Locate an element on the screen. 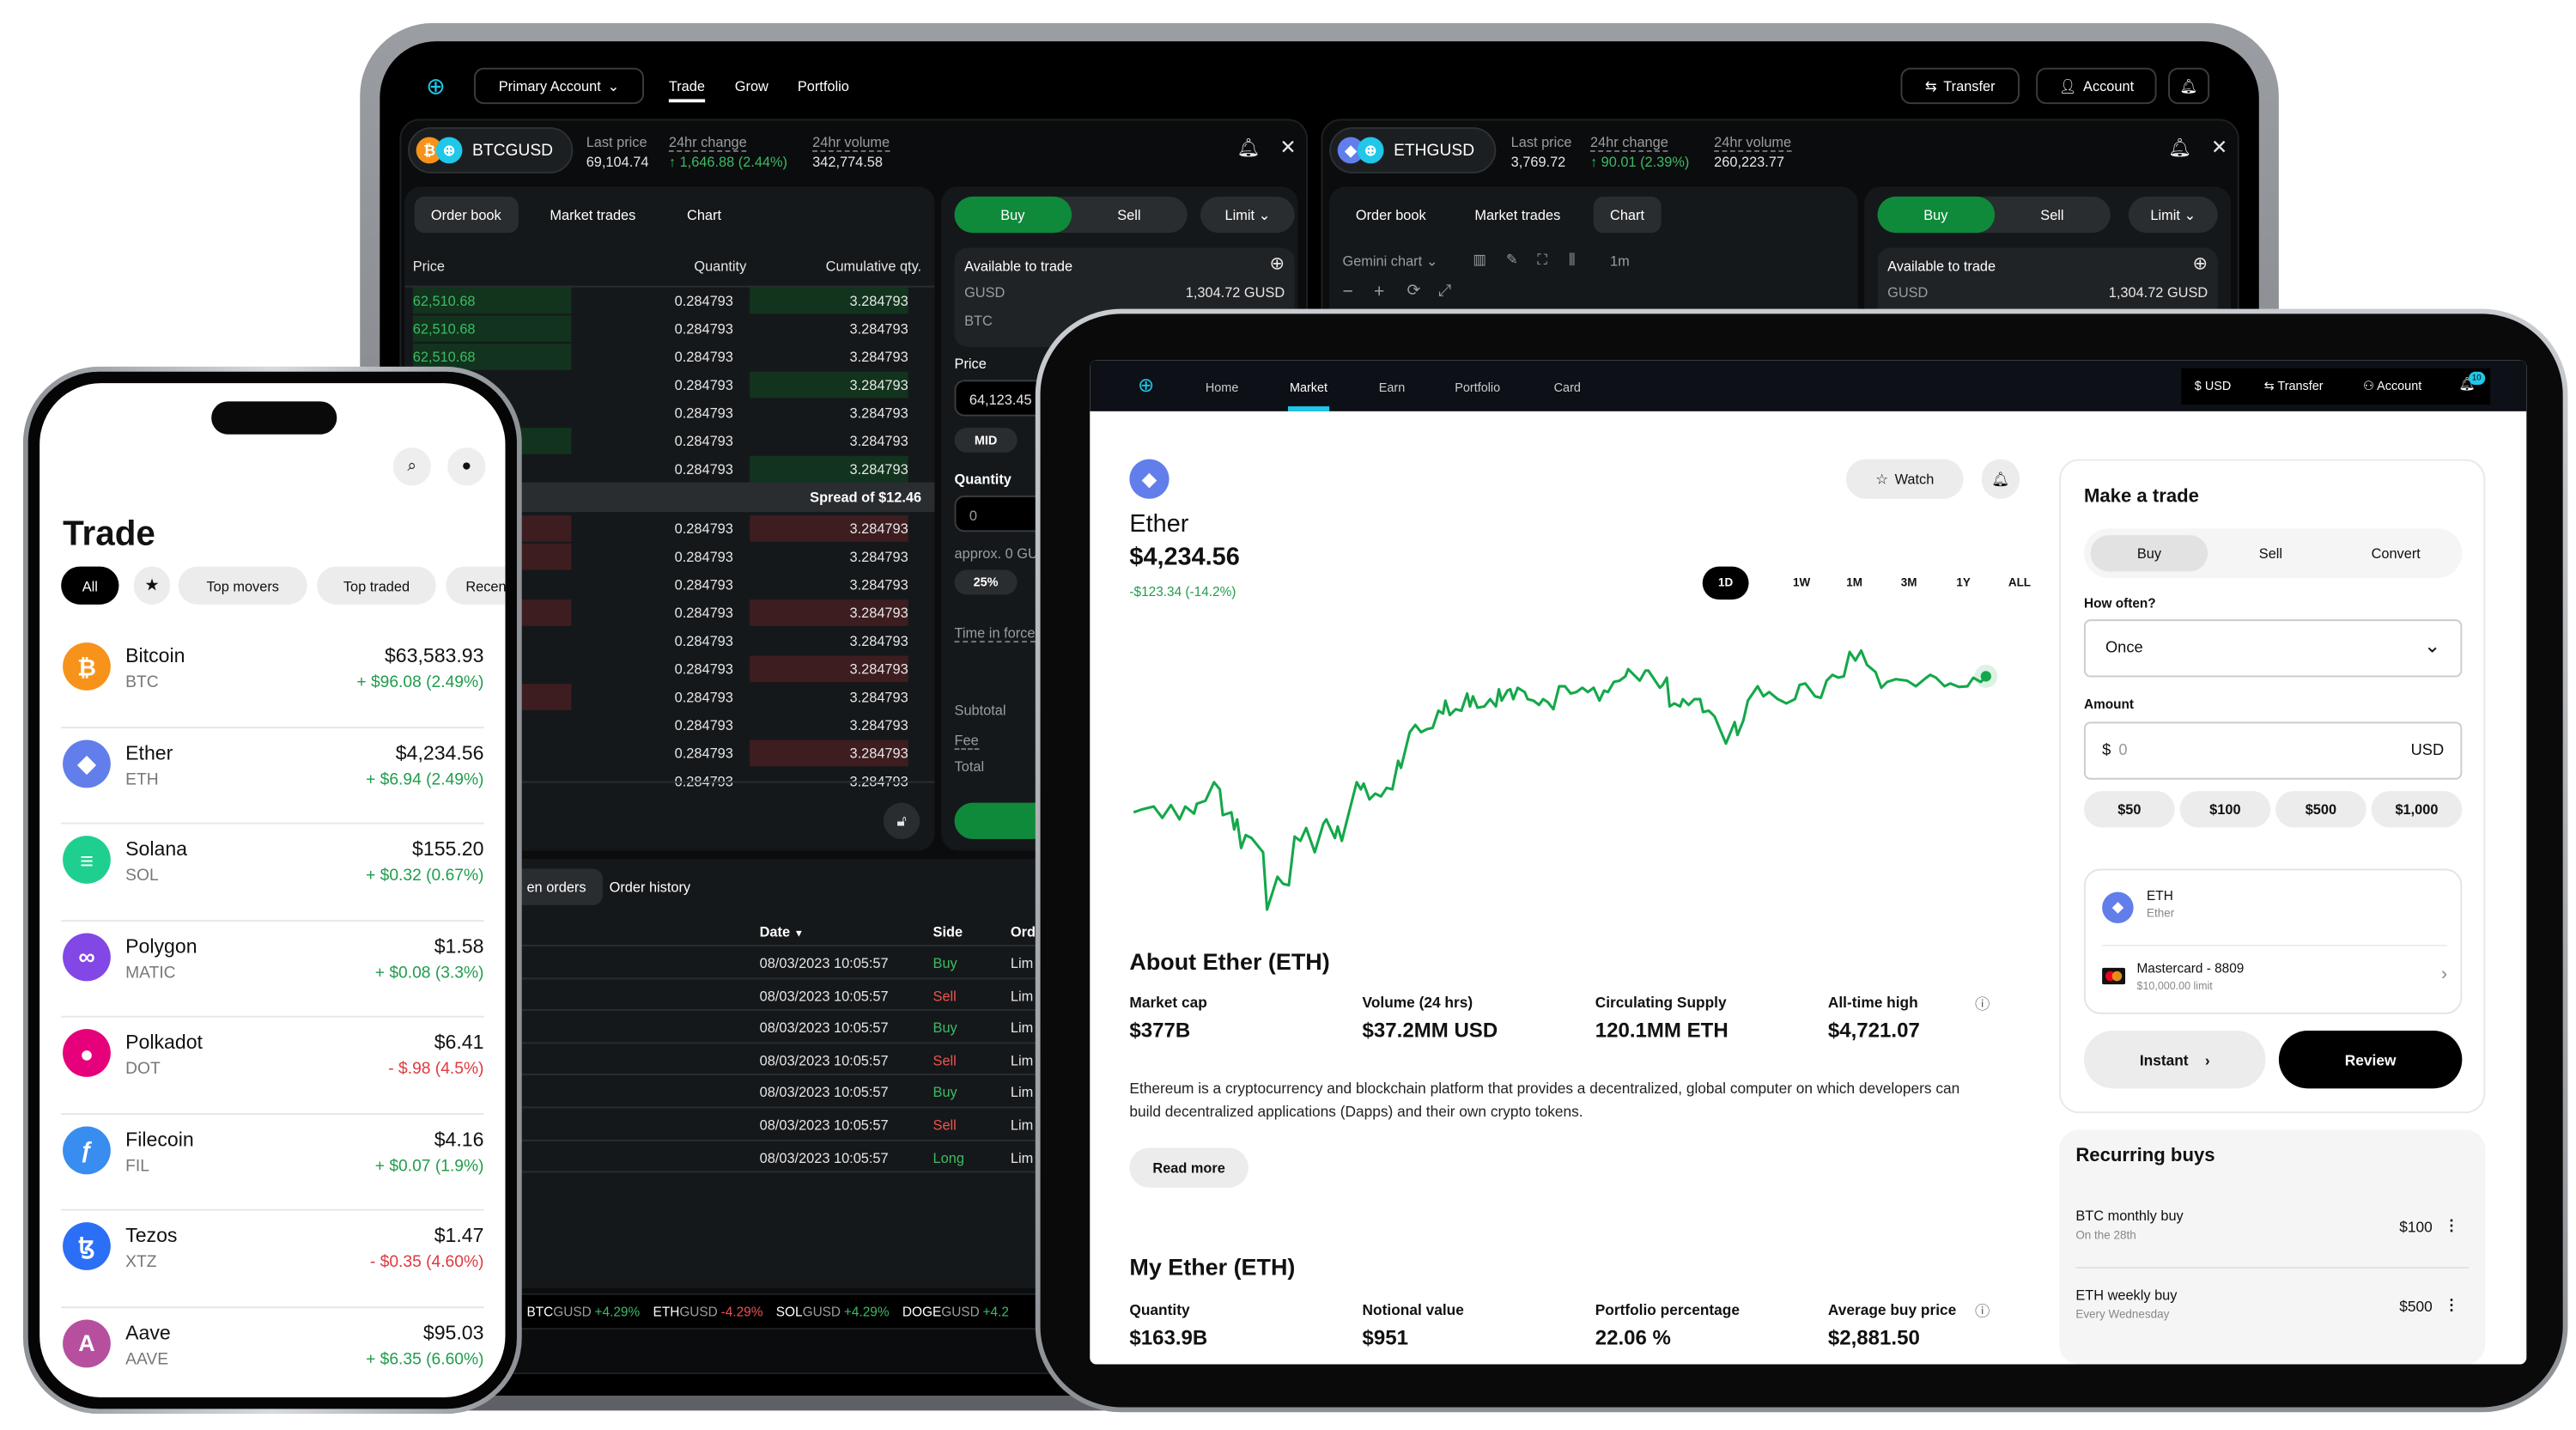  account-selector: Primary Account ⌄ is located at coordinates (559, 86).